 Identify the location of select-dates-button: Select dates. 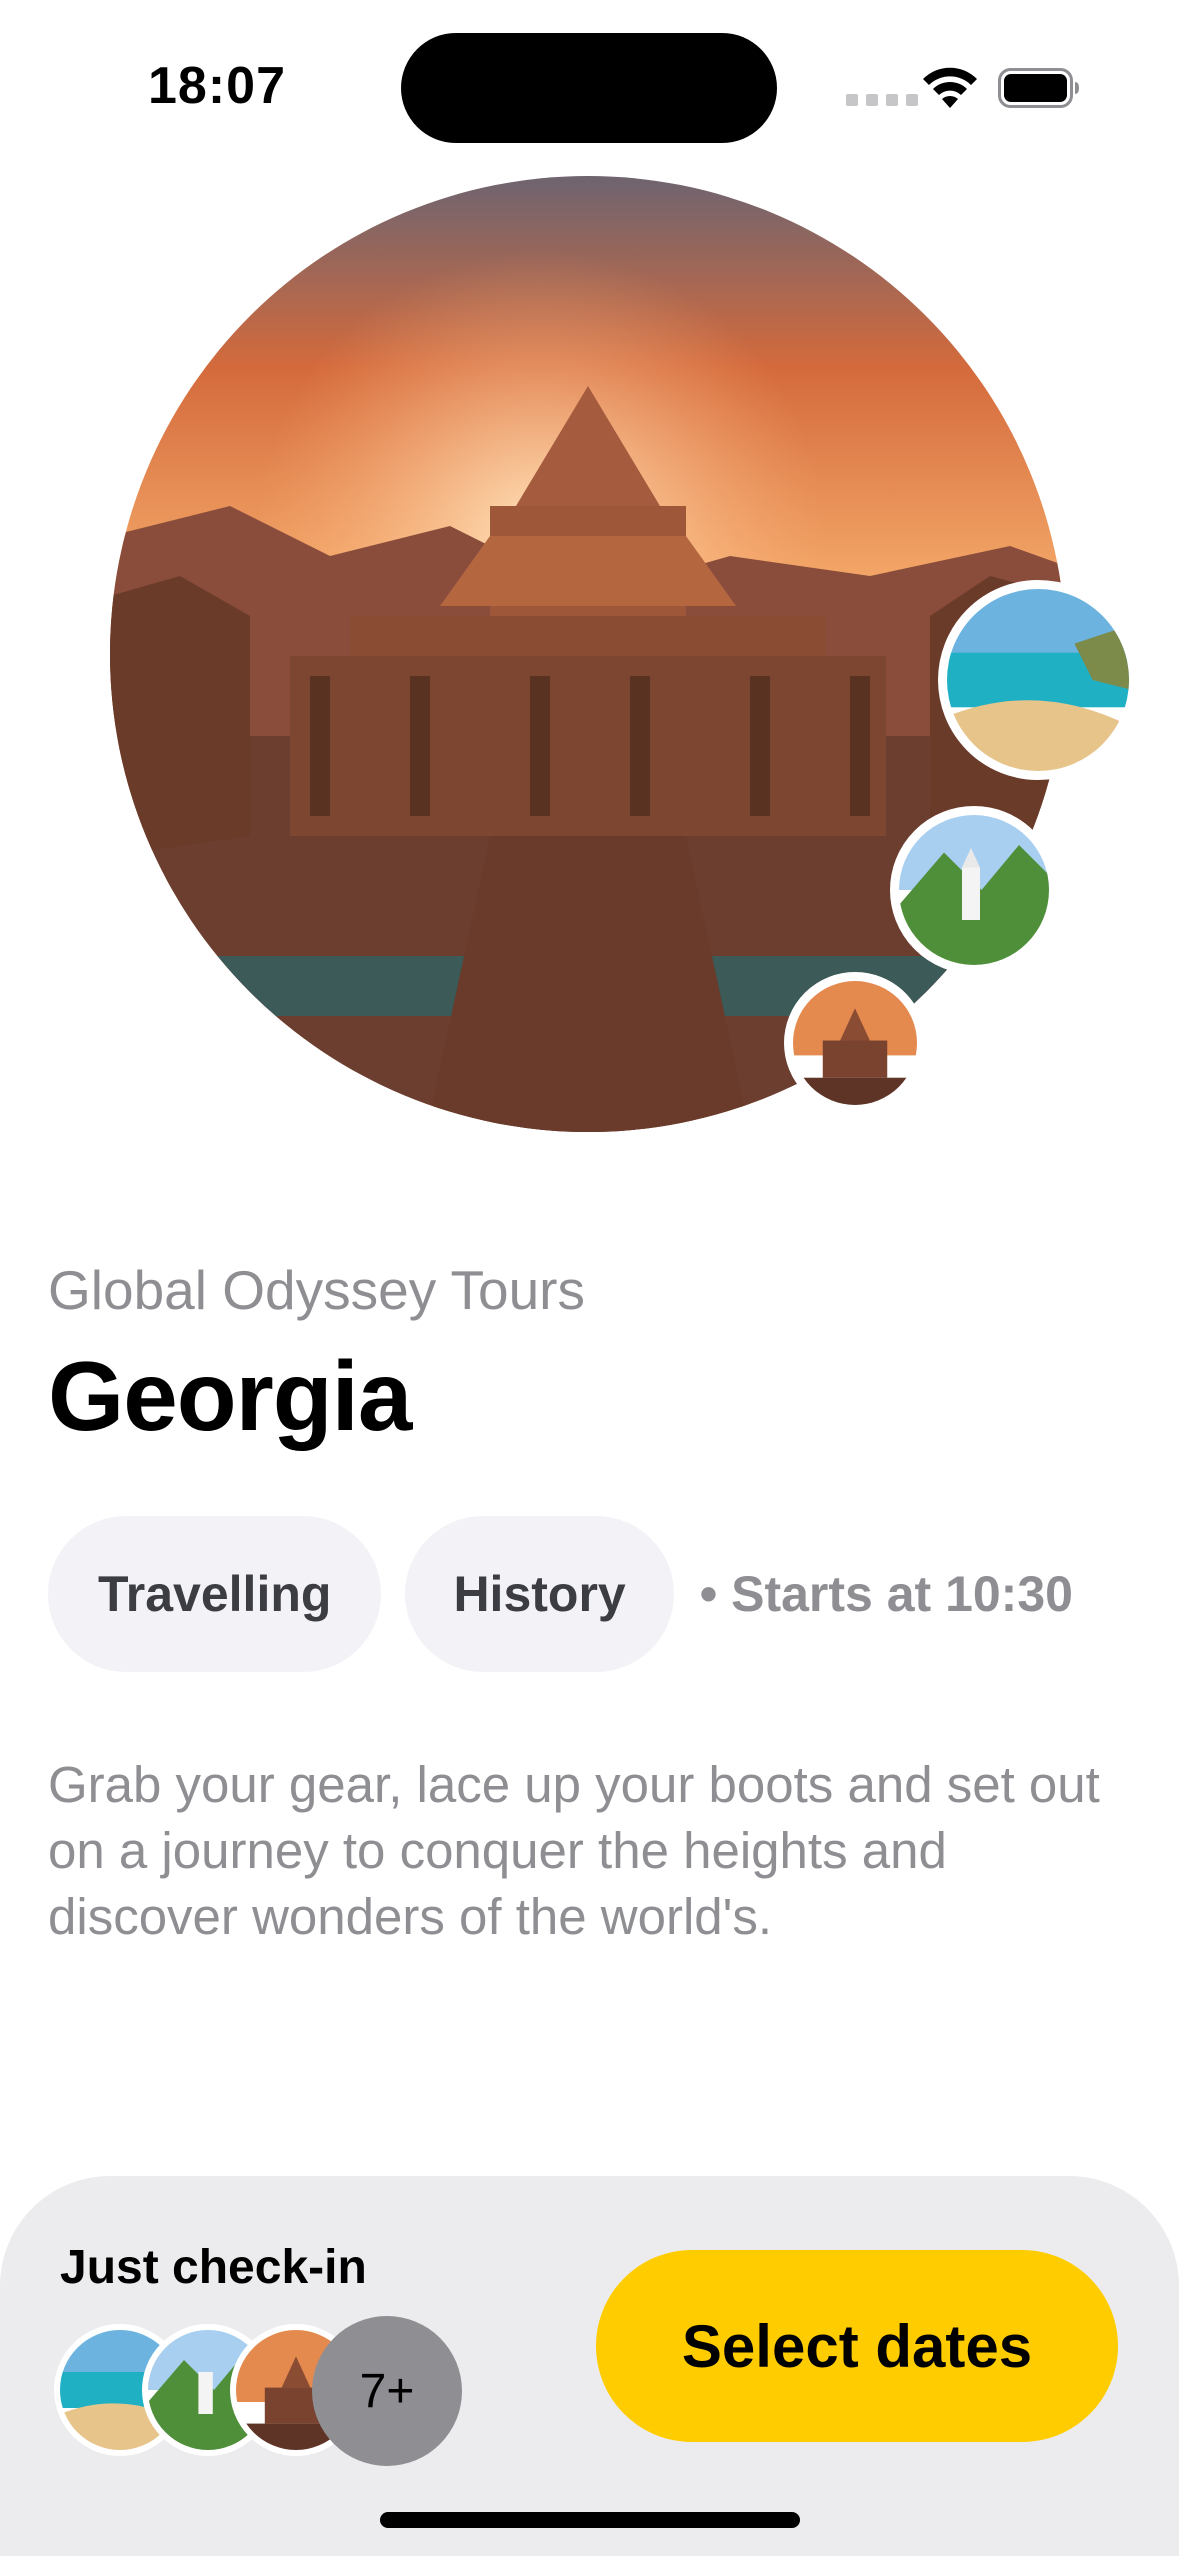
(857, 2346).